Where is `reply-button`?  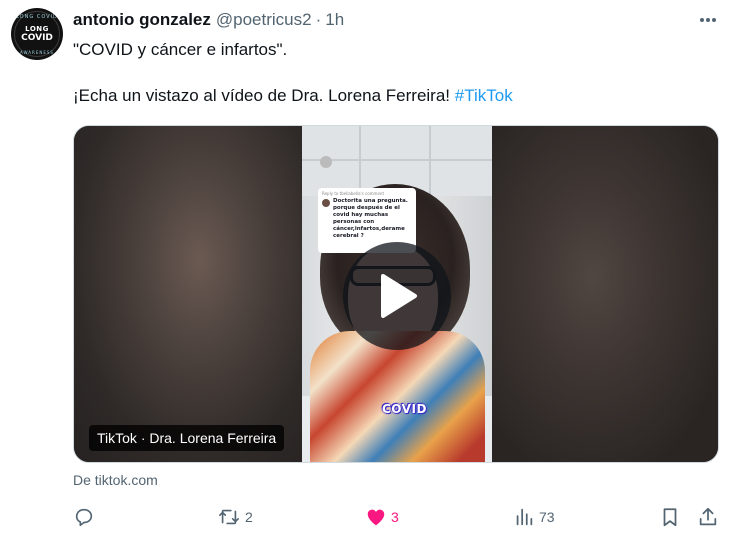 reply-button is located at coordinates (86, 517).